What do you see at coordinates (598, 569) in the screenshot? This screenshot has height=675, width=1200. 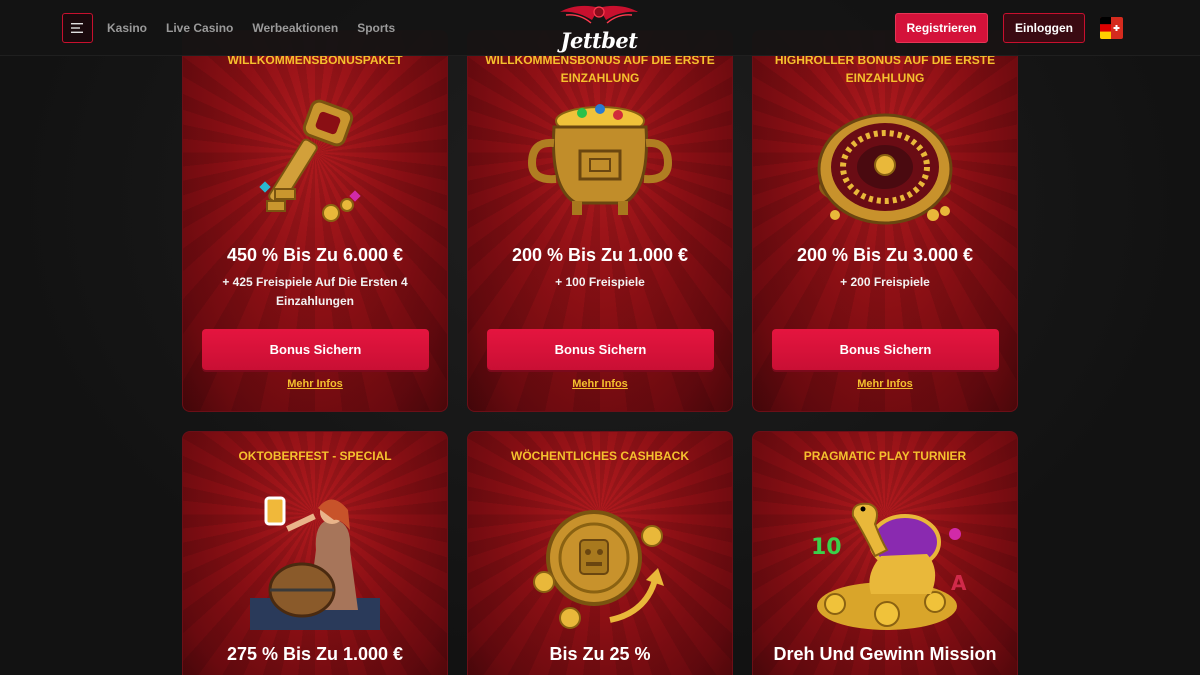 I see `golden-coin-cashback-icon` at bounding box center [598, 569].